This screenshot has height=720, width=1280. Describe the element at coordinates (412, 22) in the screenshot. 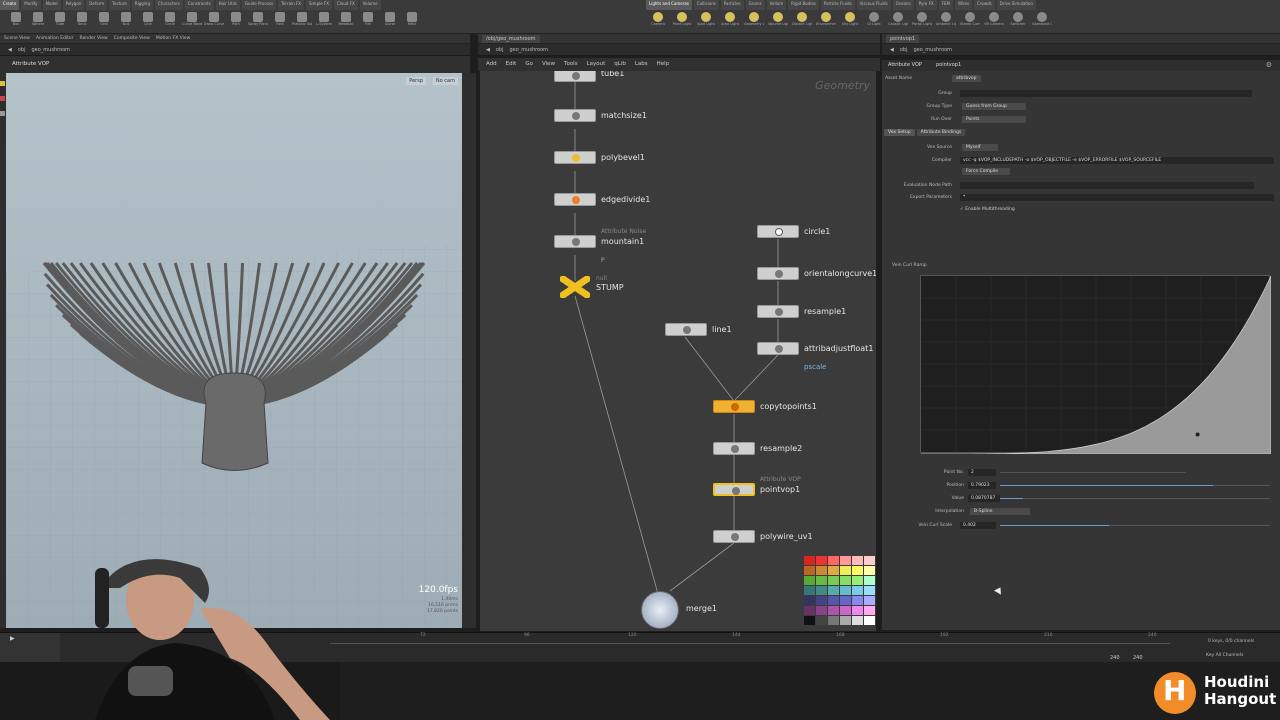

I see `shelf-tool-18: Helix` at that location.